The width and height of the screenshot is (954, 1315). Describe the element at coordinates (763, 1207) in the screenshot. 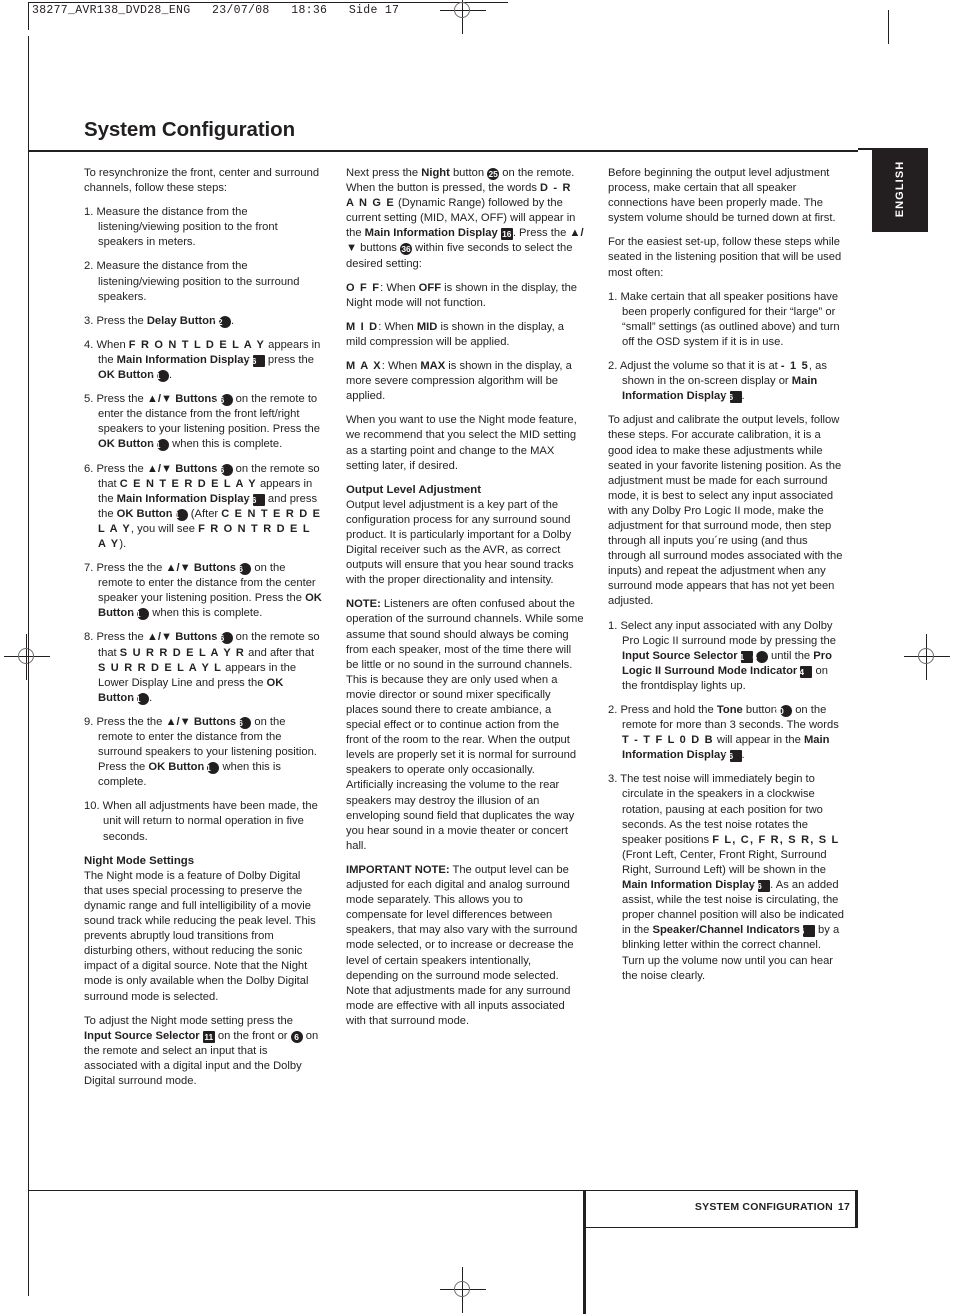

I see `footer-section-name: SYSTEM CONFIGURATION` at that location.